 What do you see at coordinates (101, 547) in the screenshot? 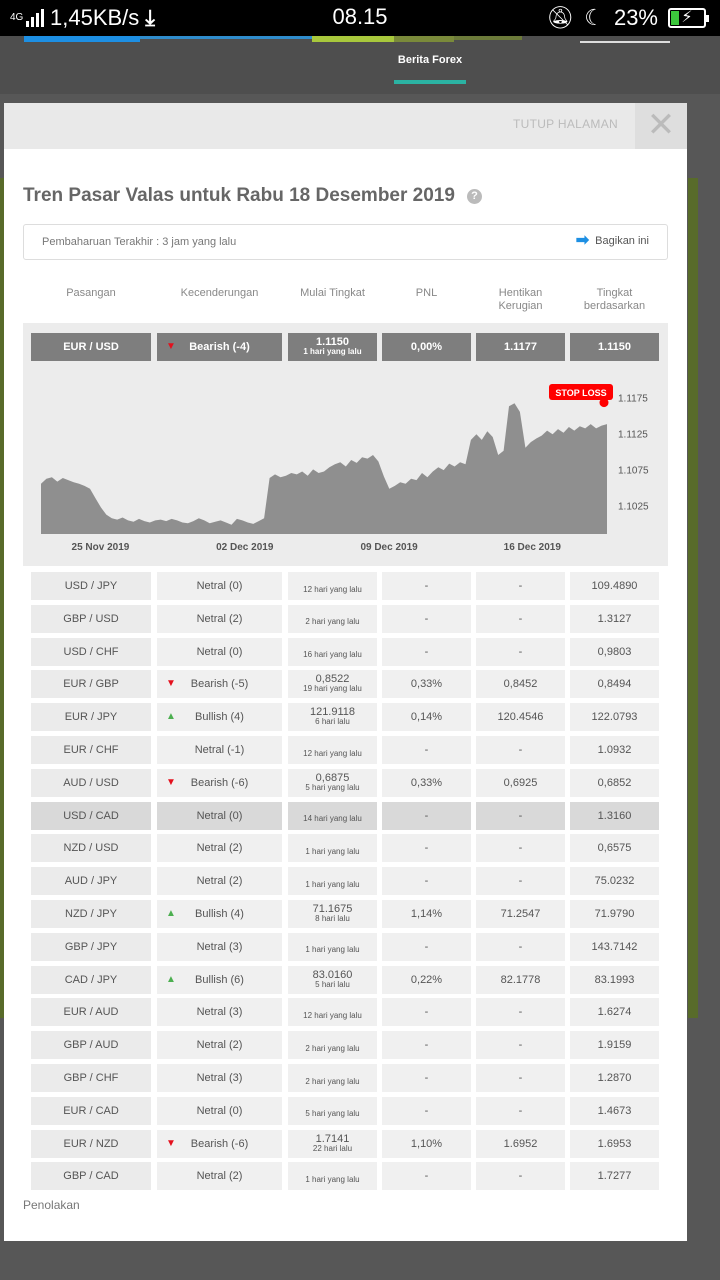
I see `x-tick-label: 25 Nov 2019` at bounding box center [101, 547].